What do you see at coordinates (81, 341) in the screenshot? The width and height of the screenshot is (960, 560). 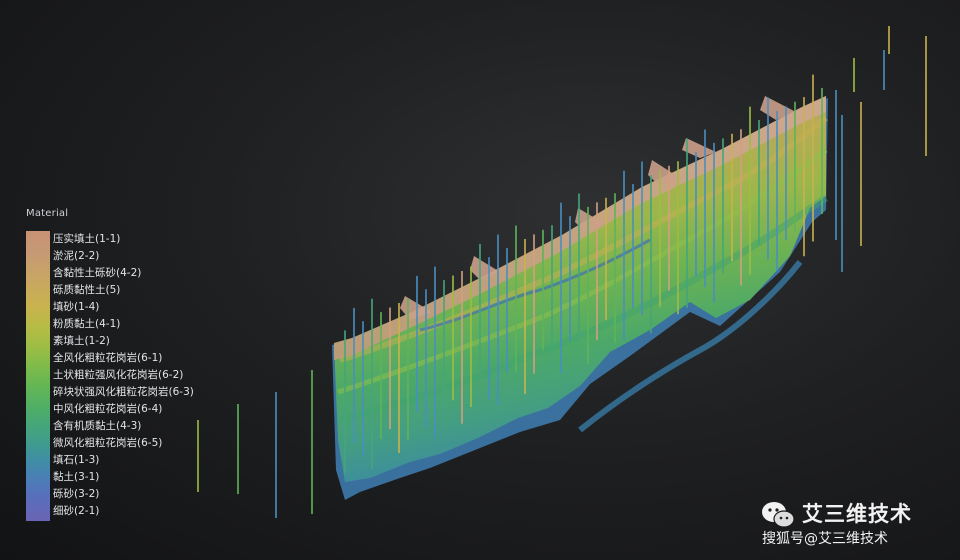 I see `legend-item: 素填土(1-2)` at bounding box center [81, 341].